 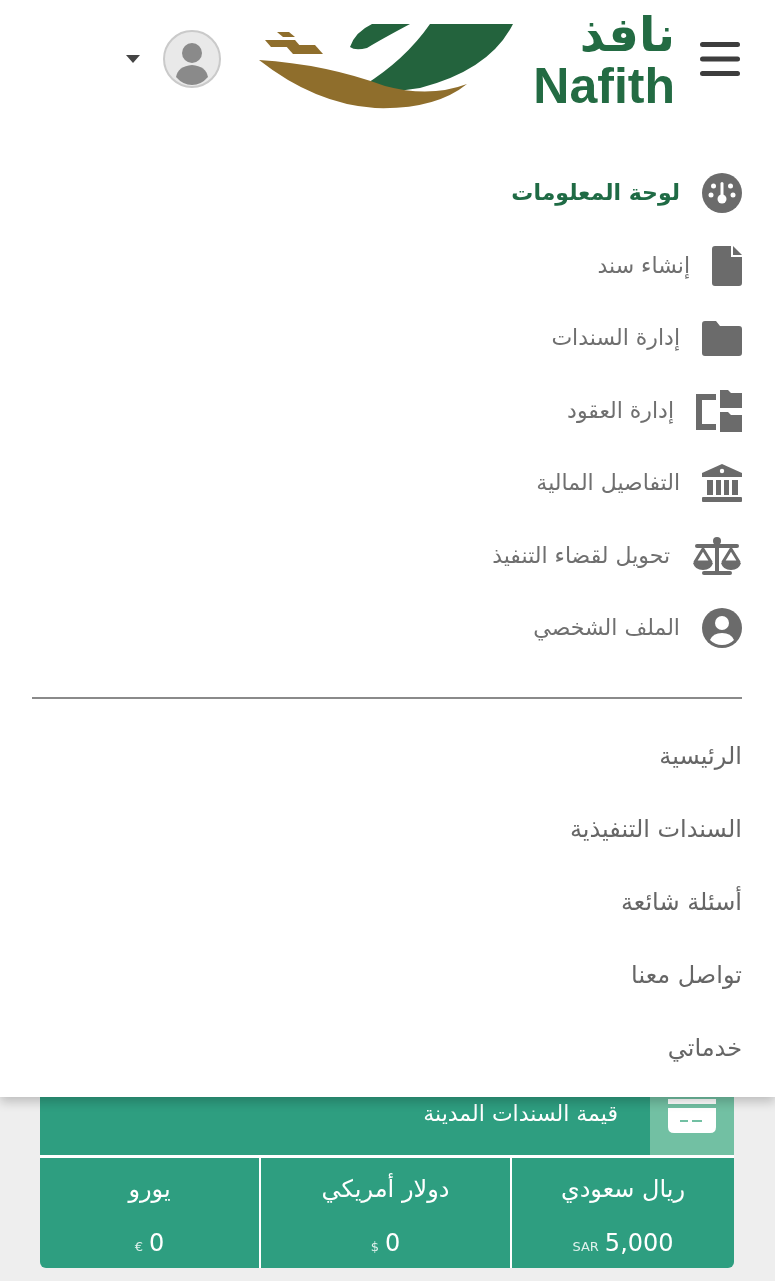 I want to click on menu-item: إنشاء سند, so click(x=669, y=265).